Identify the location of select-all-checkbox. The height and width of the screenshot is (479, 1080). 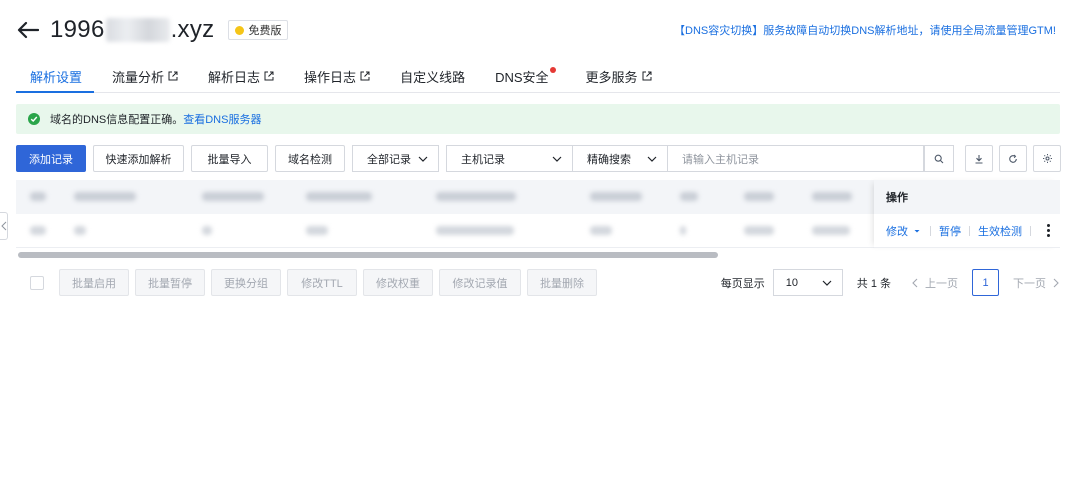
(37, 282).